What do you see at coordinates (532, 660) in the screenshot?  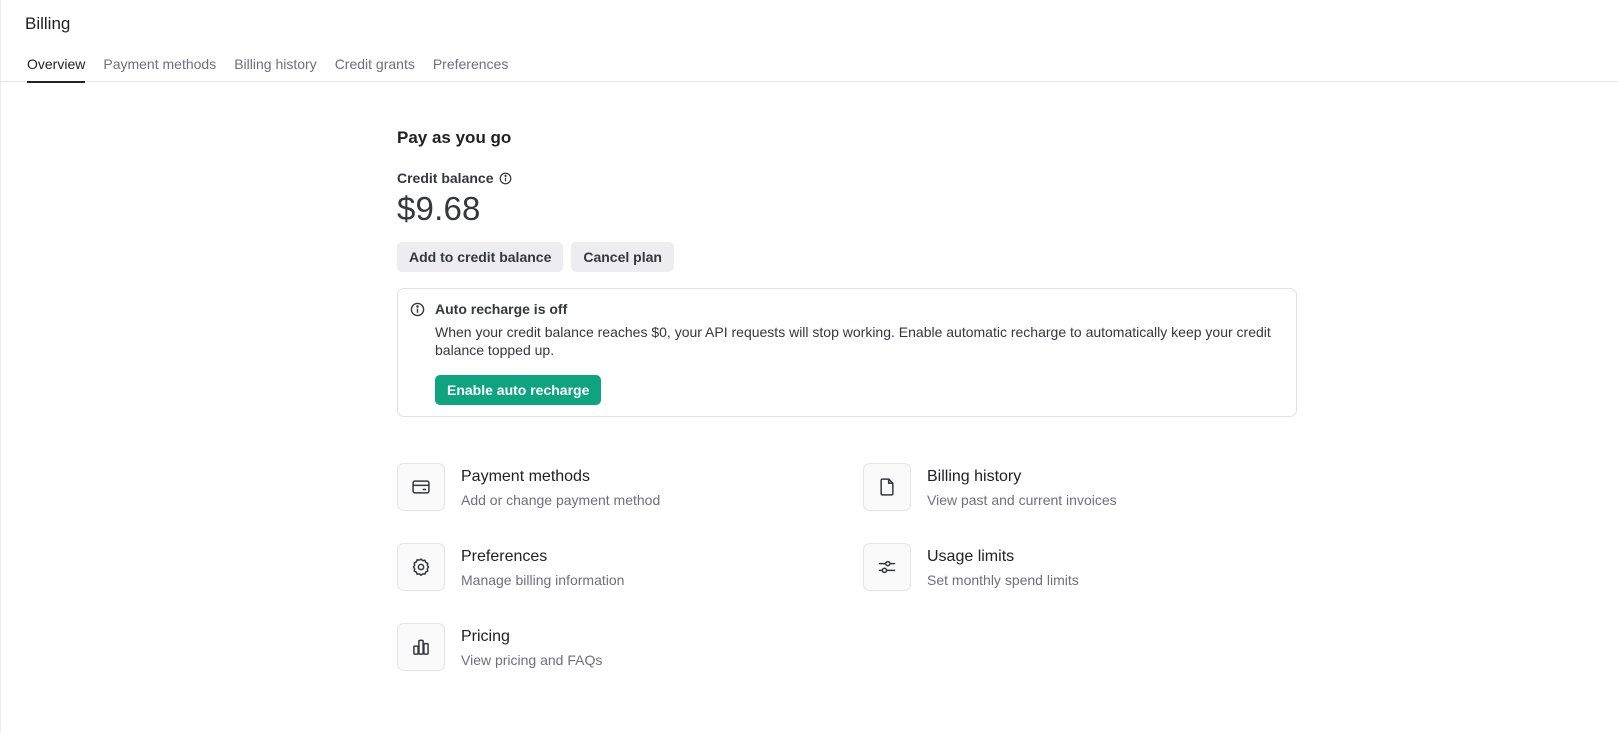 I see `link-description: View pricing and FAQs` at bounding box center [532, 660].